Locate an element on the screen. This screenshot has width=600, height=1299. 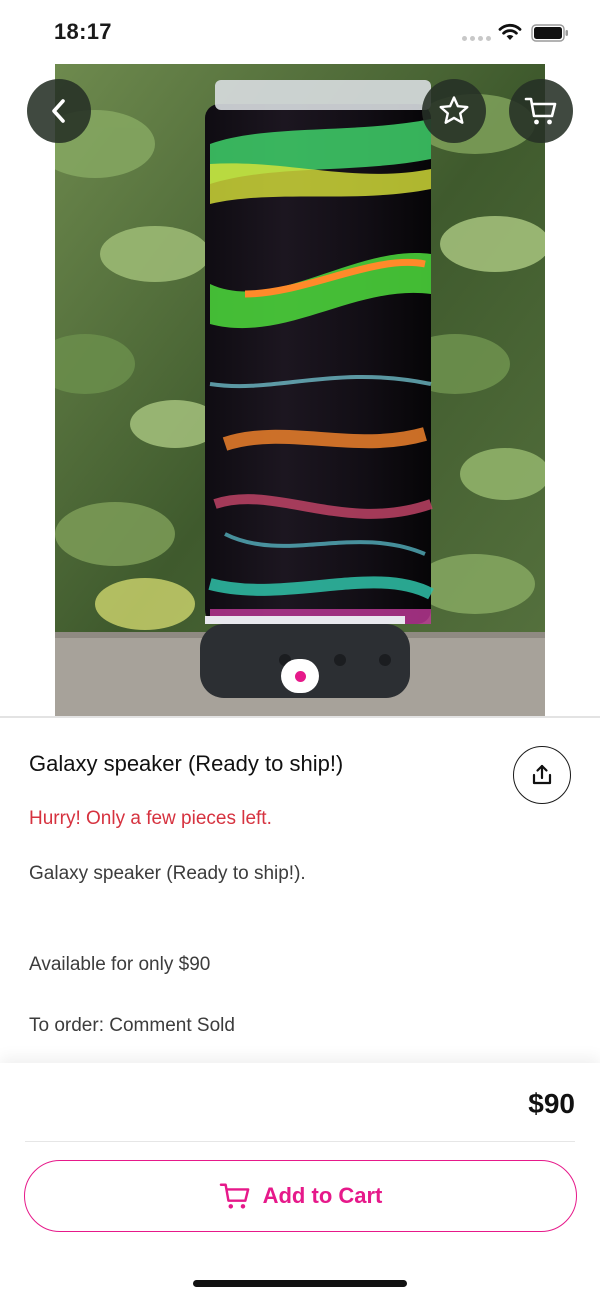
star-icon is located at coordinates (454, 110).